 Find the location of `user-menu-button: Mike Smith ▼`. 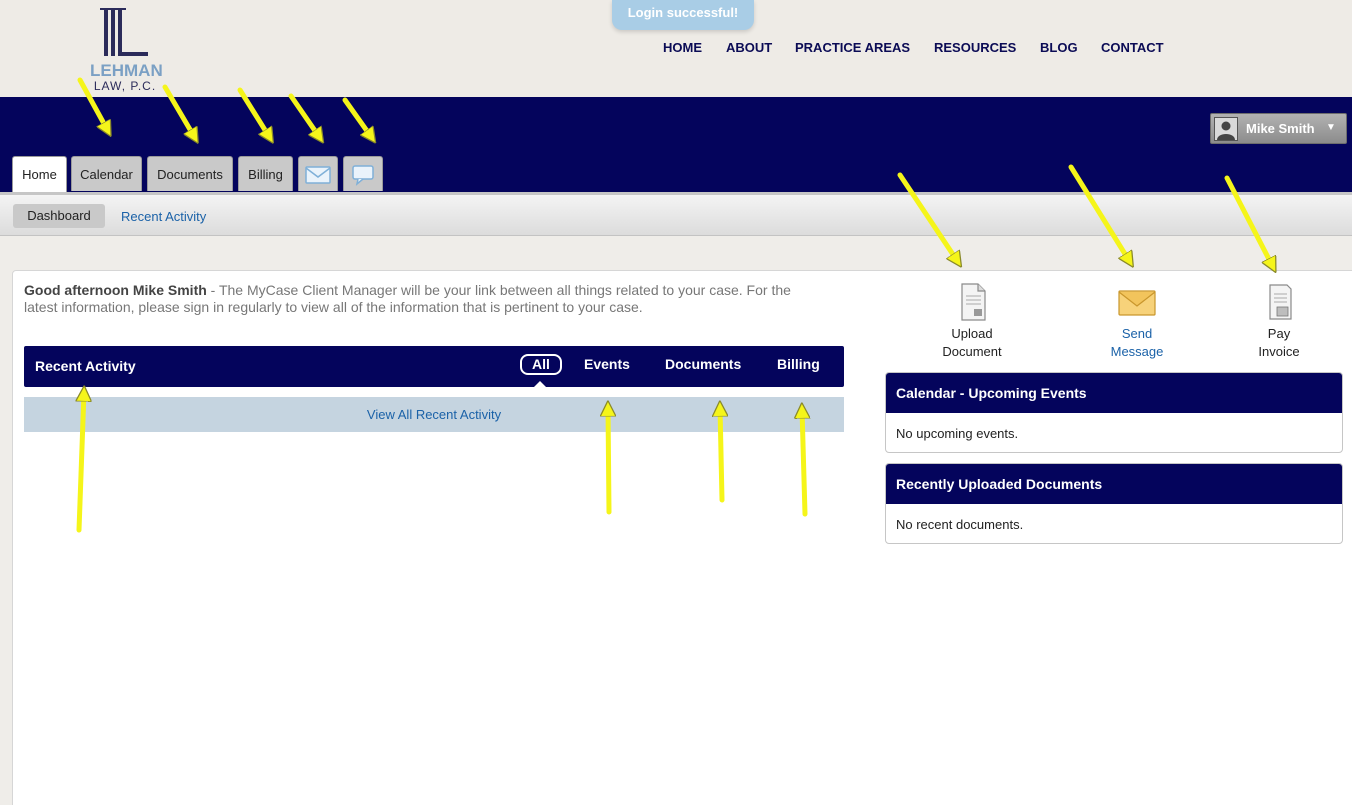

user-menu-button: Mike Smith ▼ is located at coordinates (1278, 128).